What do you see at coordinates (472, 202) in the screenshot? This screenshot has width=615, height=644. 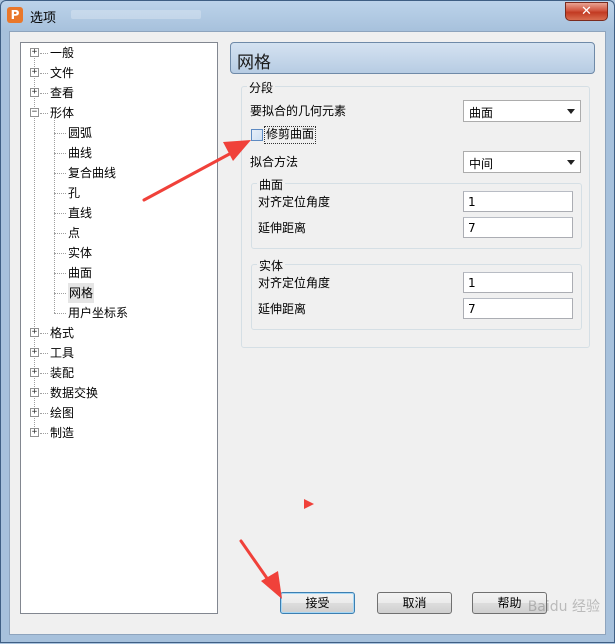 I see `surface-align-angle-value: 1` at bounding box center [472, 202].